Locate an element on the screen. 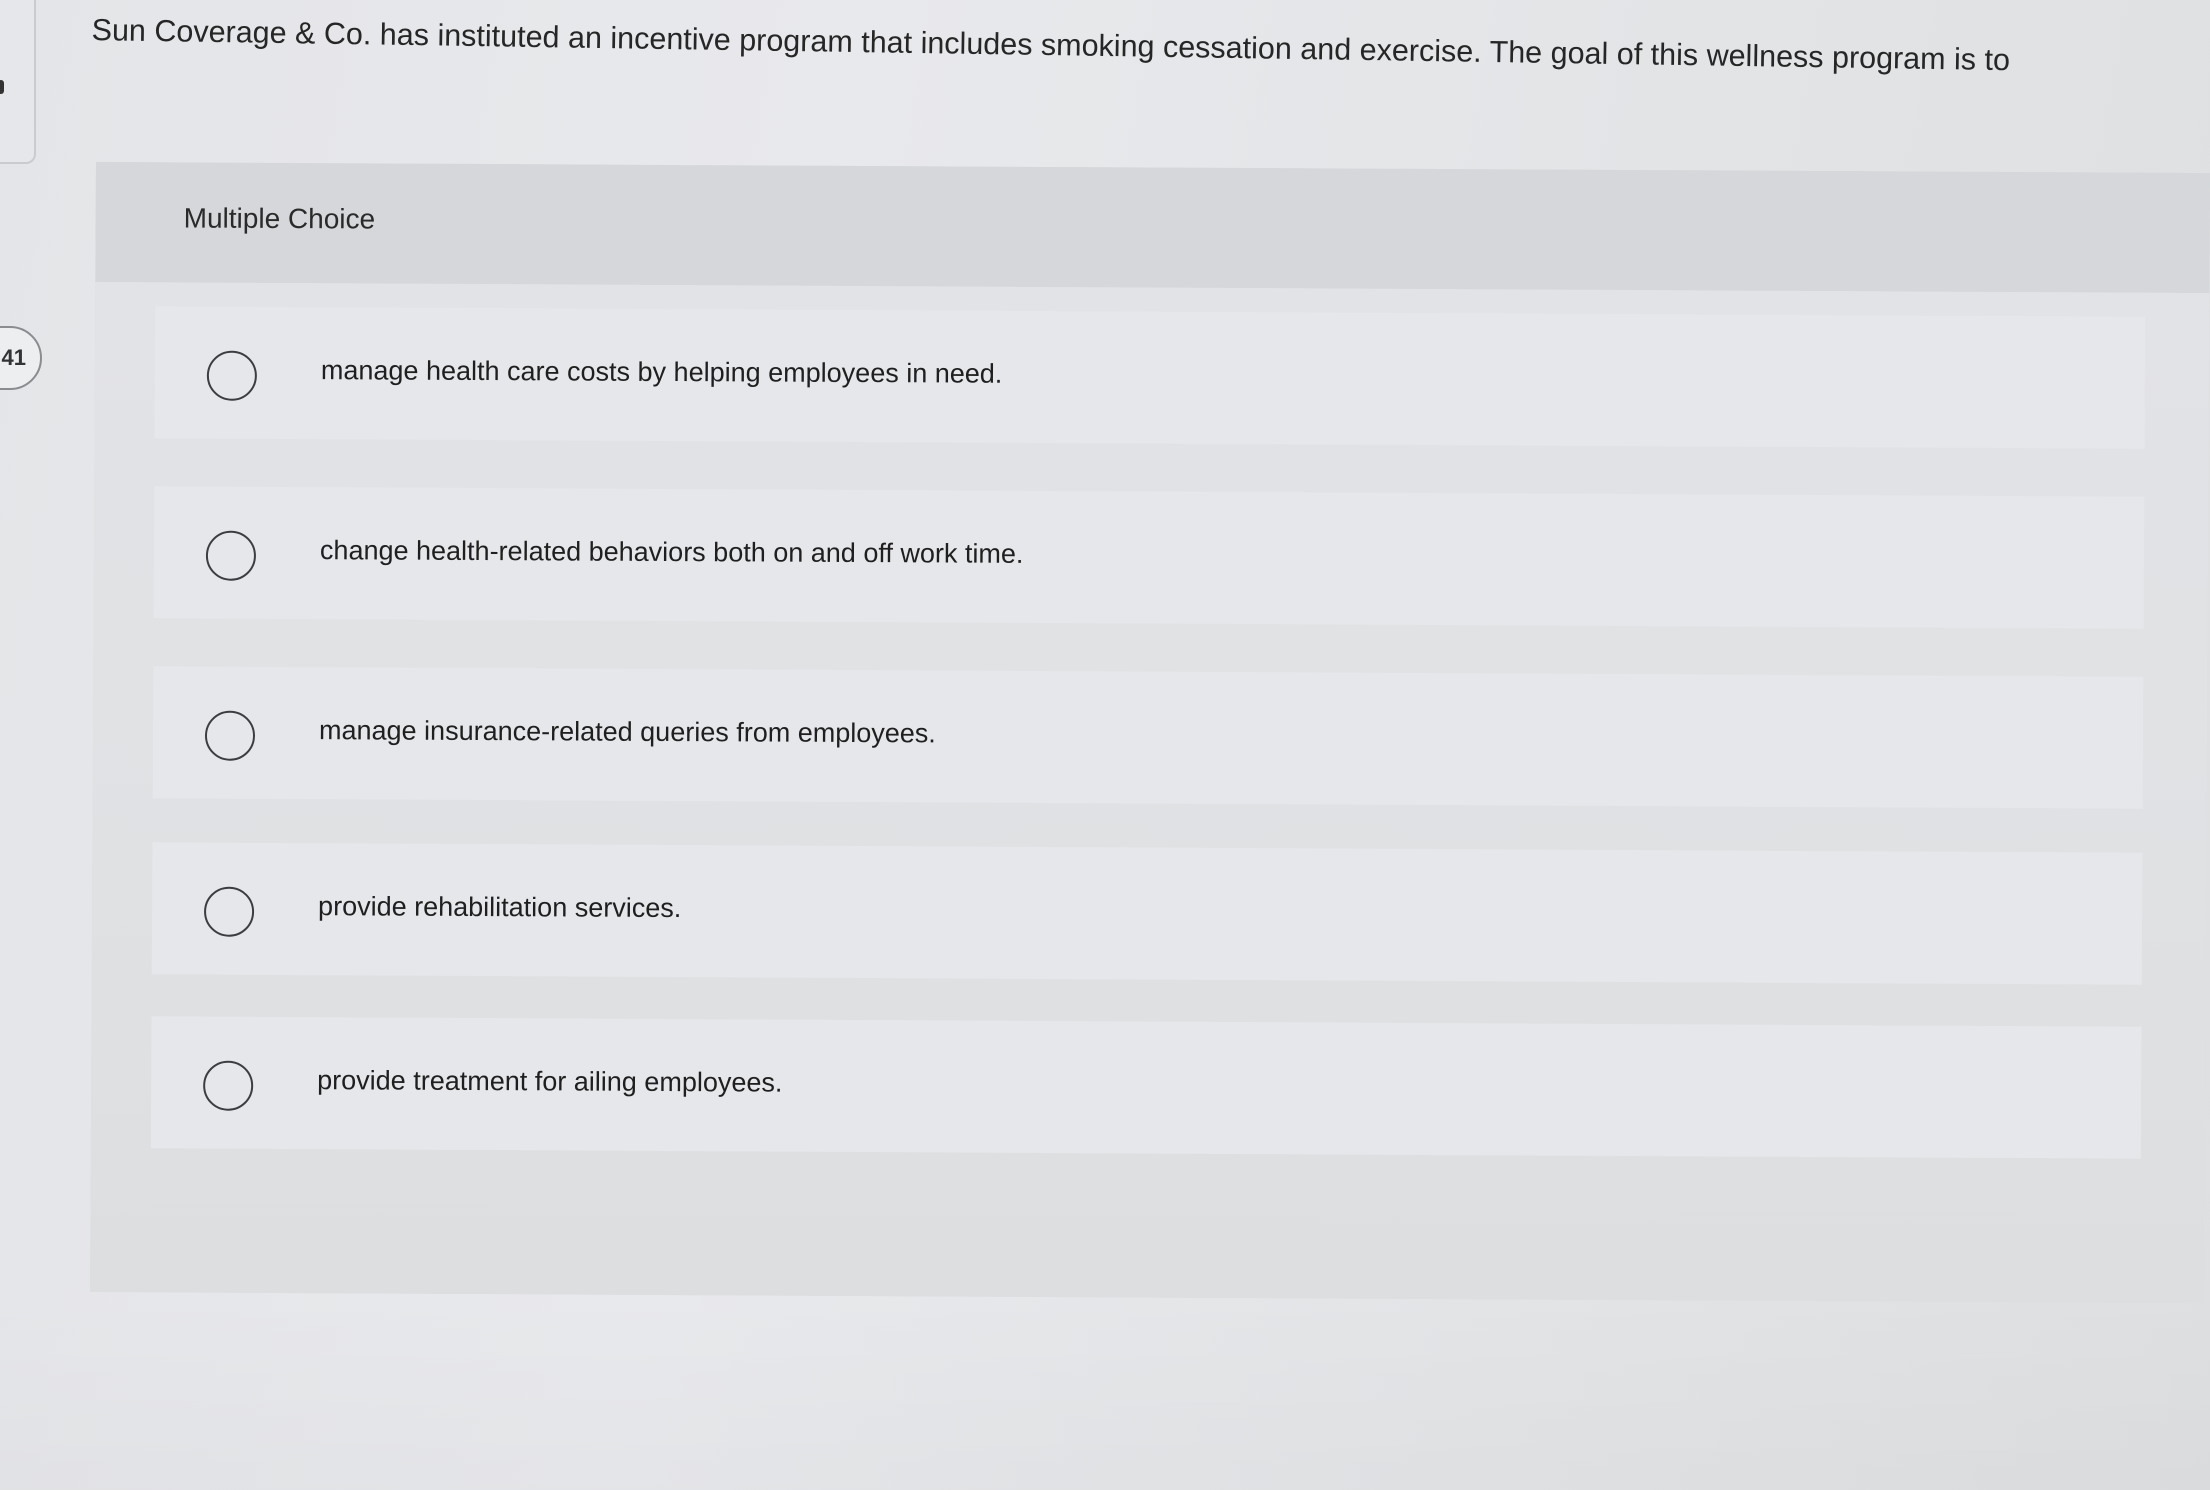  choice-option-4: provide rehabilitation services. is located at coordinates (1147, 913).